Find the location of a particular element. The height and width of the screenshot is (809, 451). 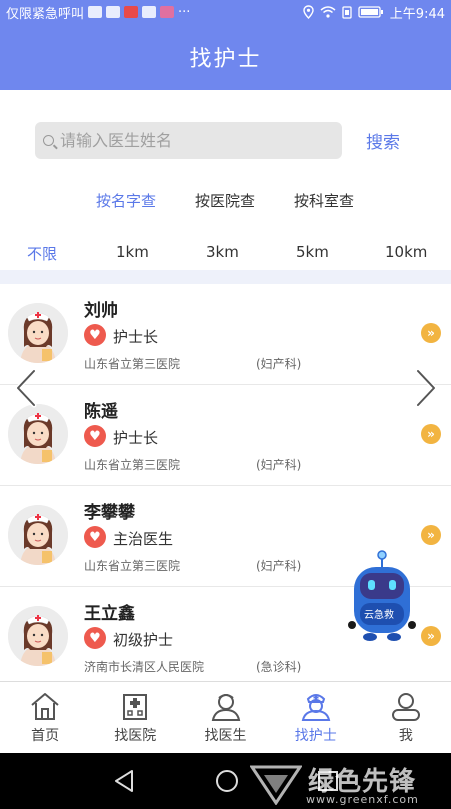

home-circle-icon is located at coordinates (227, 783).